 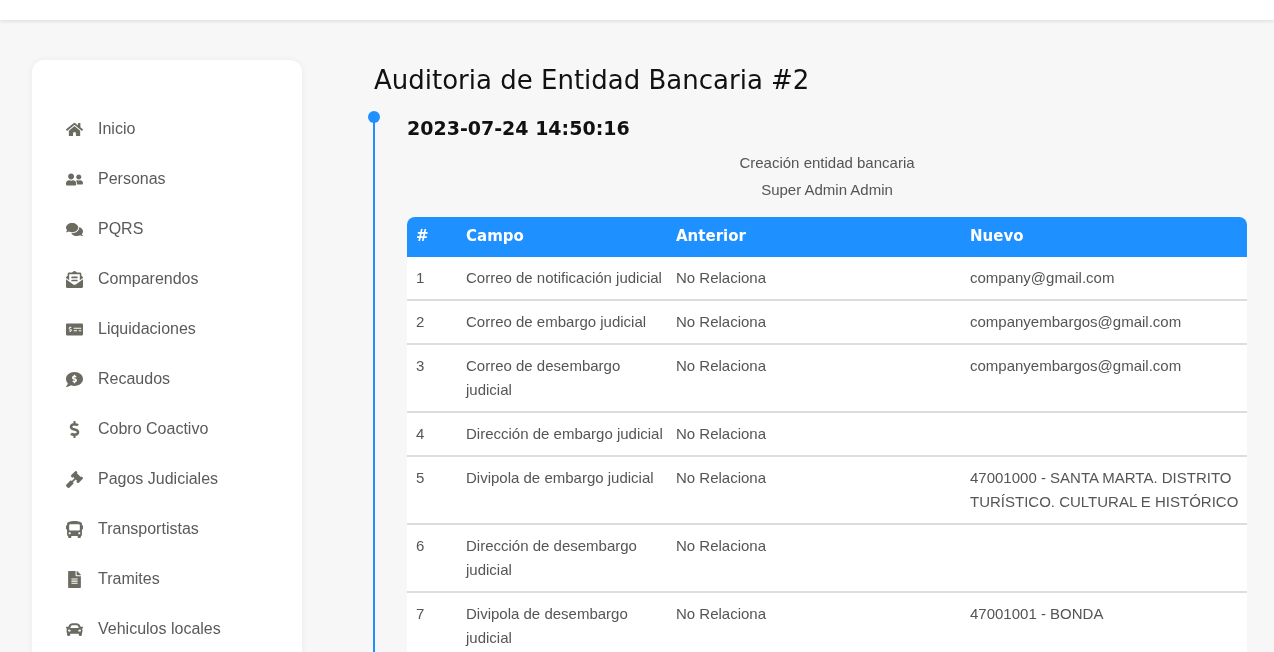 What do you see at coordinates (184, 329) in the screenshot?
I see `sidebar-item: Liquidaciones` at bounding box center [184, 329].